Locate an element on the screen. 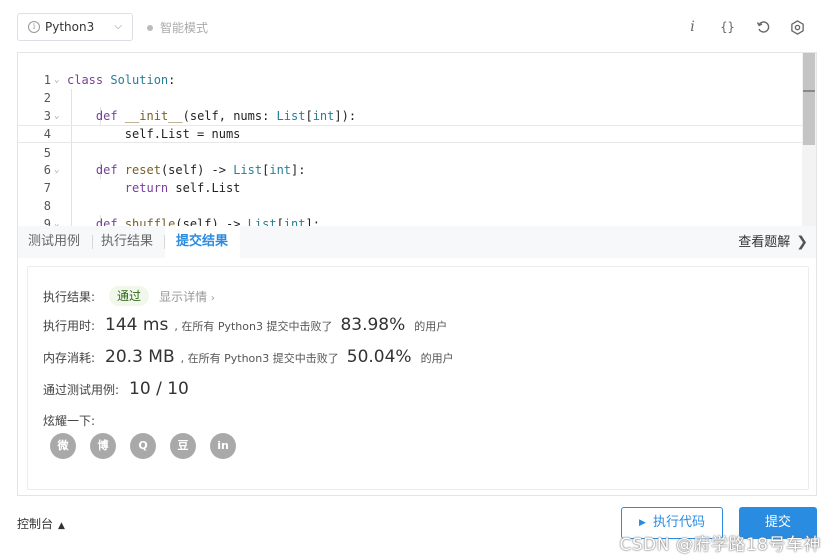 This screenshot has height=560, width=835. memory-text: , 在所有 Python3 提交中击败了 is located at coordinates (259, 358).